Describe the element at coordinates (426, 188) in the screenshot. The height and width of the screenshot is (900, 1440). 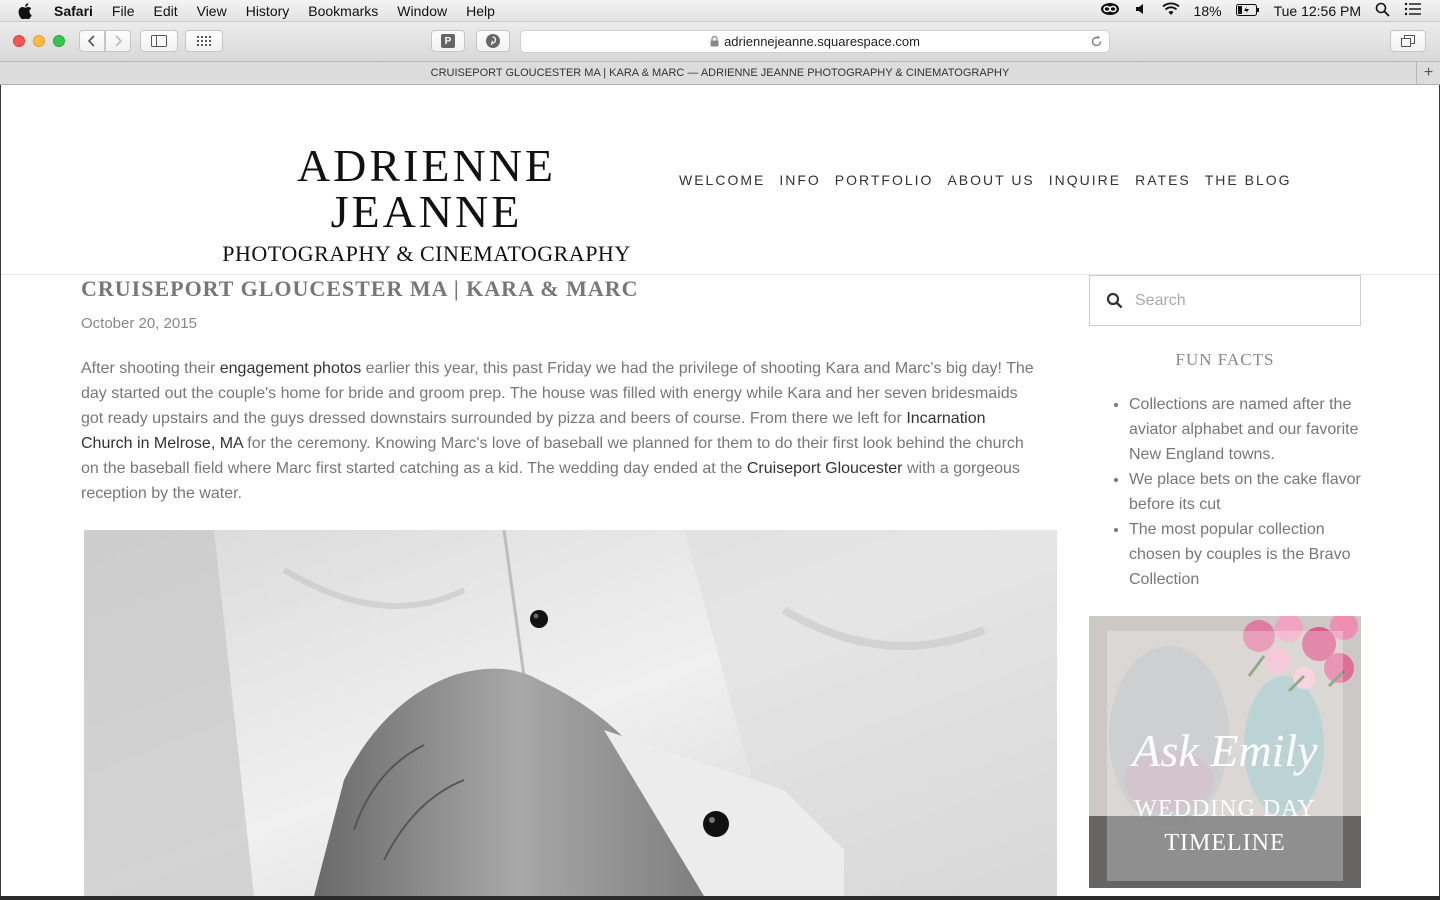
I see `logo-name: ADRIENNE JEANNE` at that location.